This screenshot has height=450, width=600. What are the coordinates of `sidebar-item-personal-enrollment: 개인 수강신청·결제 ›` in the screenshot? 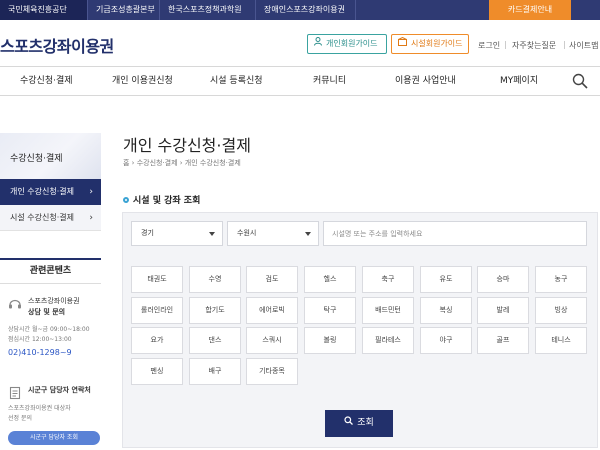 It's located at (50, 192).